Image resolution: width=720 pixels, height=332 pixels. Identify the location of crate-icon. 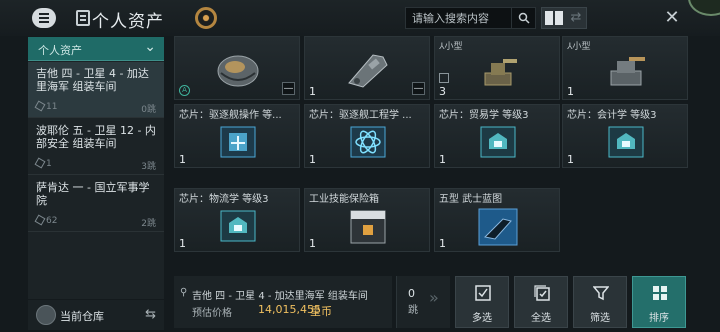
(368, 227).